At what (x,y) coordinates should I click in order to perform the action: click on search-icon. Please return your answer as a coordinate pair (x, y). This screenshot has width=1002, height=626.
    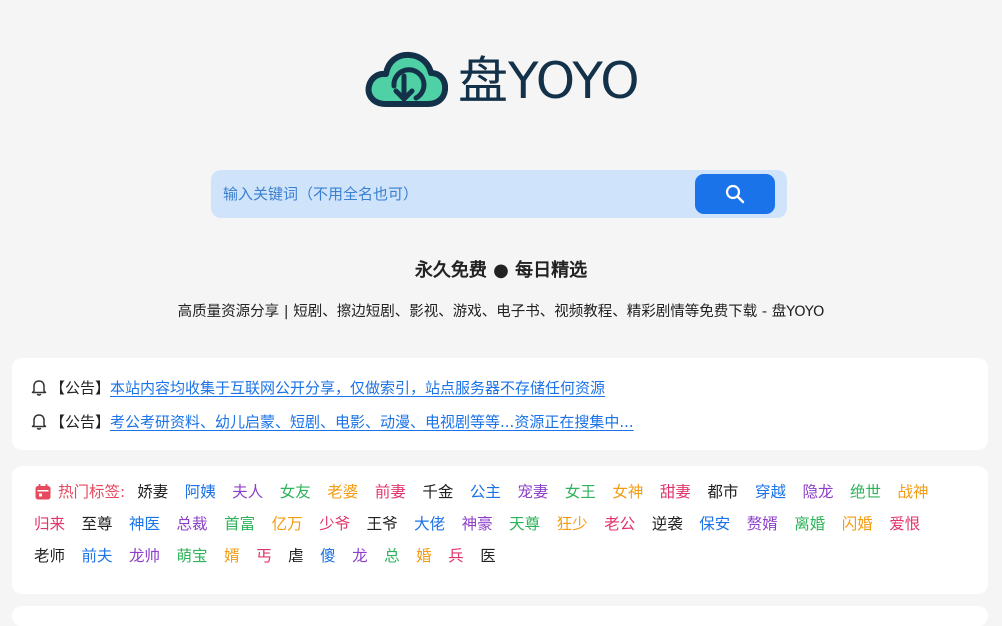
    Looking at the image, I should click on (735, 194).